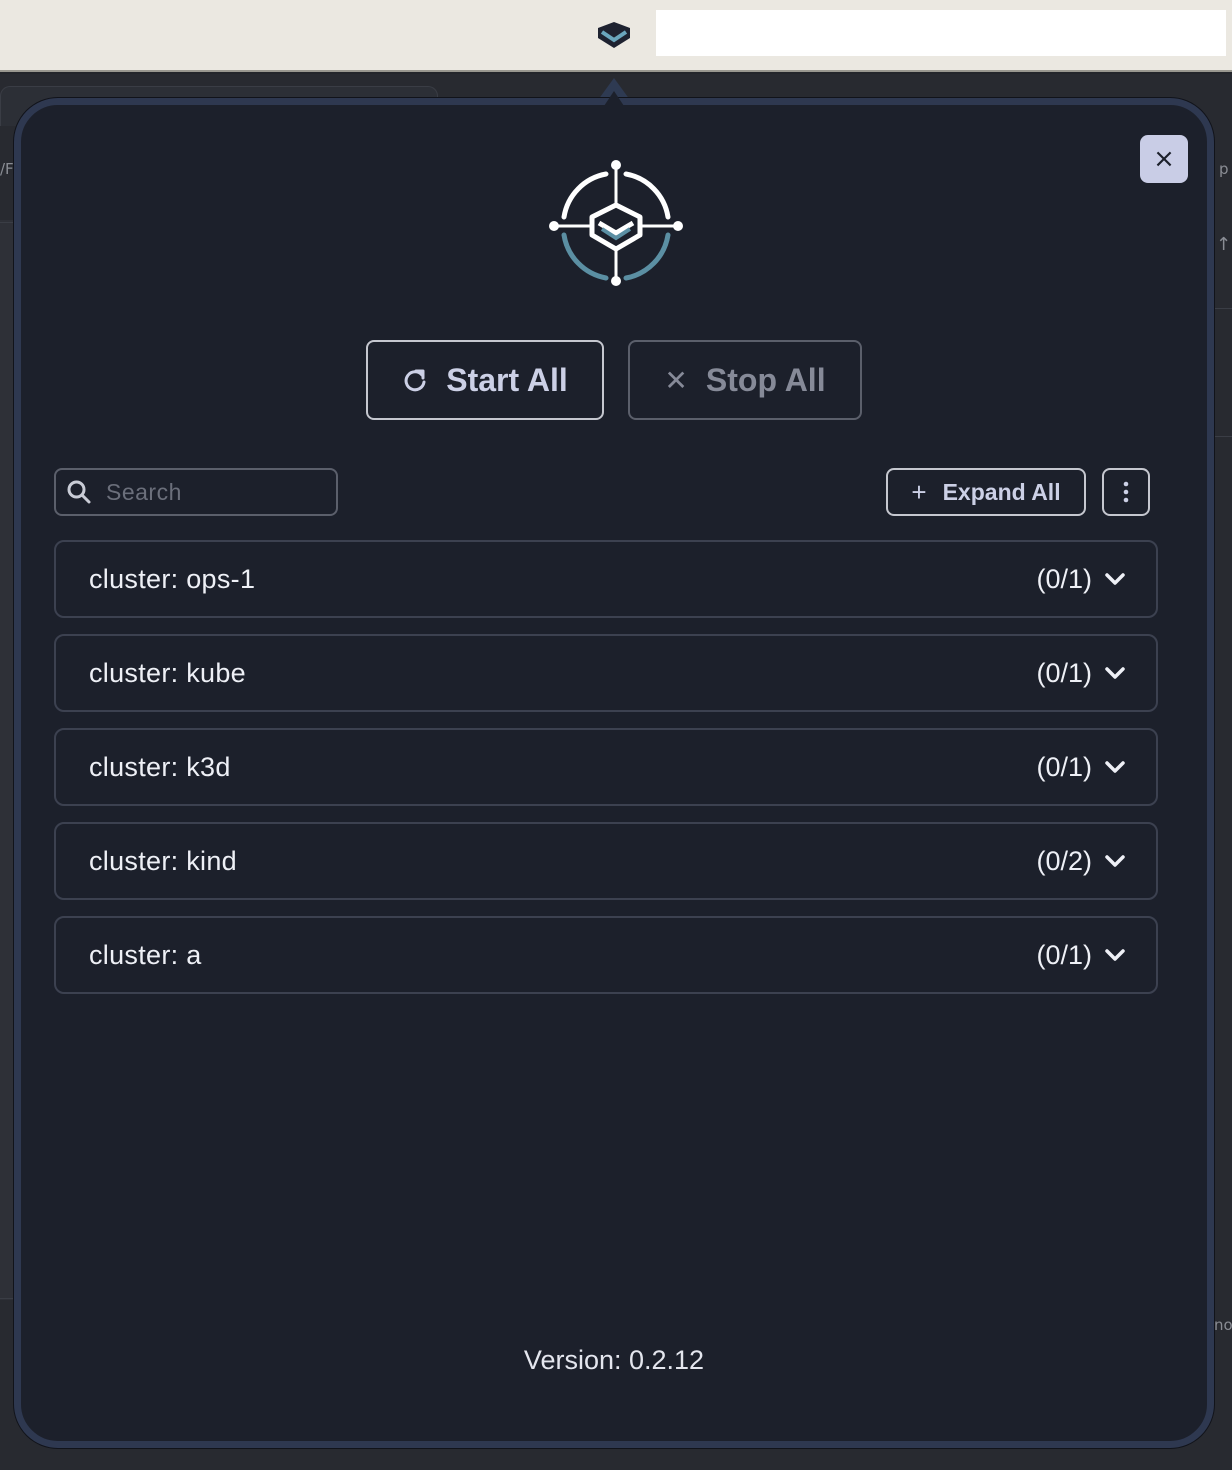 The image size is (1232, 1470). Describe the element at coordinates (919, 491) in the screenshot. I see `plus-icon: +` at that location.